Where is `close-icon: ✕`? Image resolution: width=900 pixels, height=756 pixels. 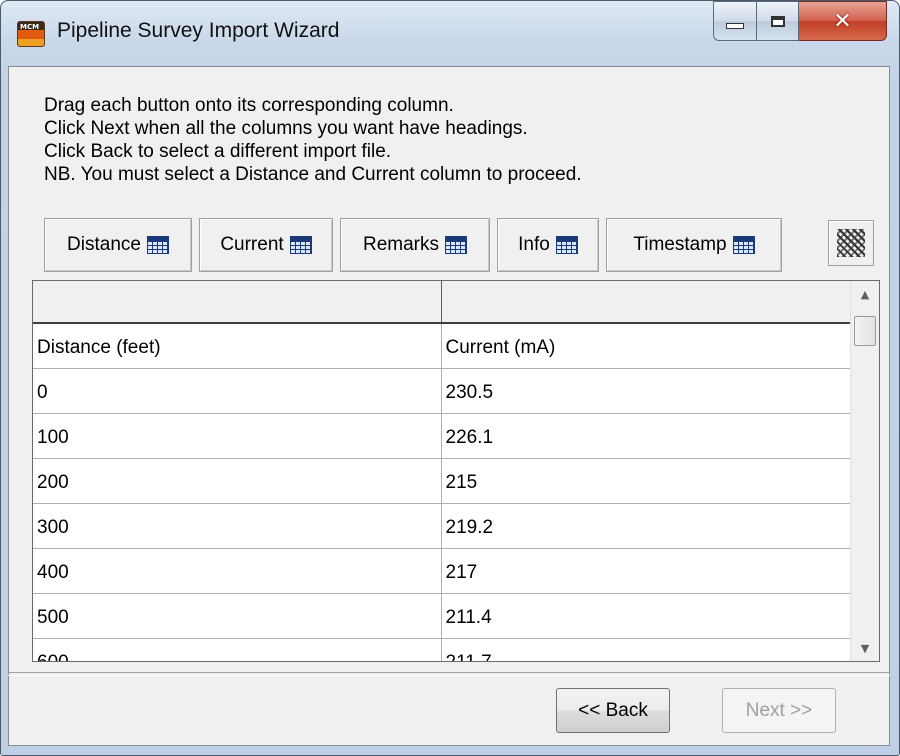 close-icon: ✕ is located at coordinates (842, 21).